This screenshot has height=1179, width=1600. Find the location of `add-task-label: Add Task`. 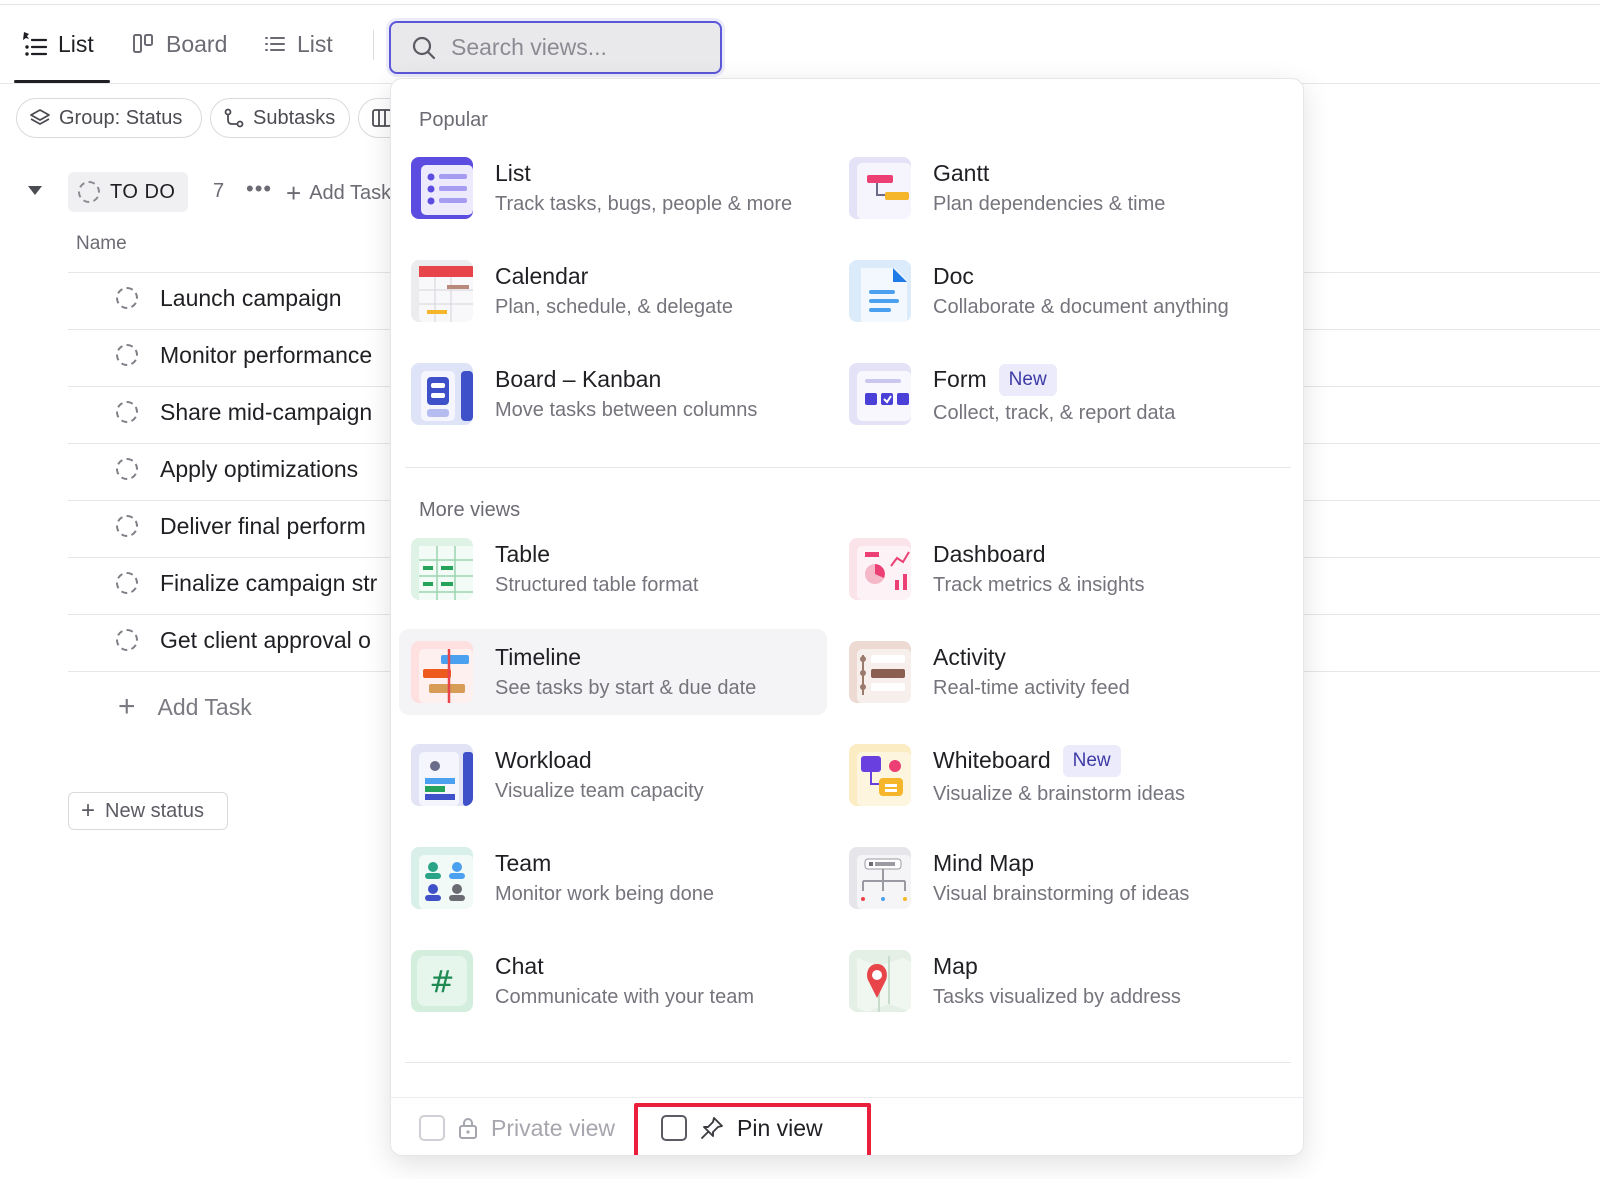

add-task-label: Add Task is located at coordinates (204, 706).